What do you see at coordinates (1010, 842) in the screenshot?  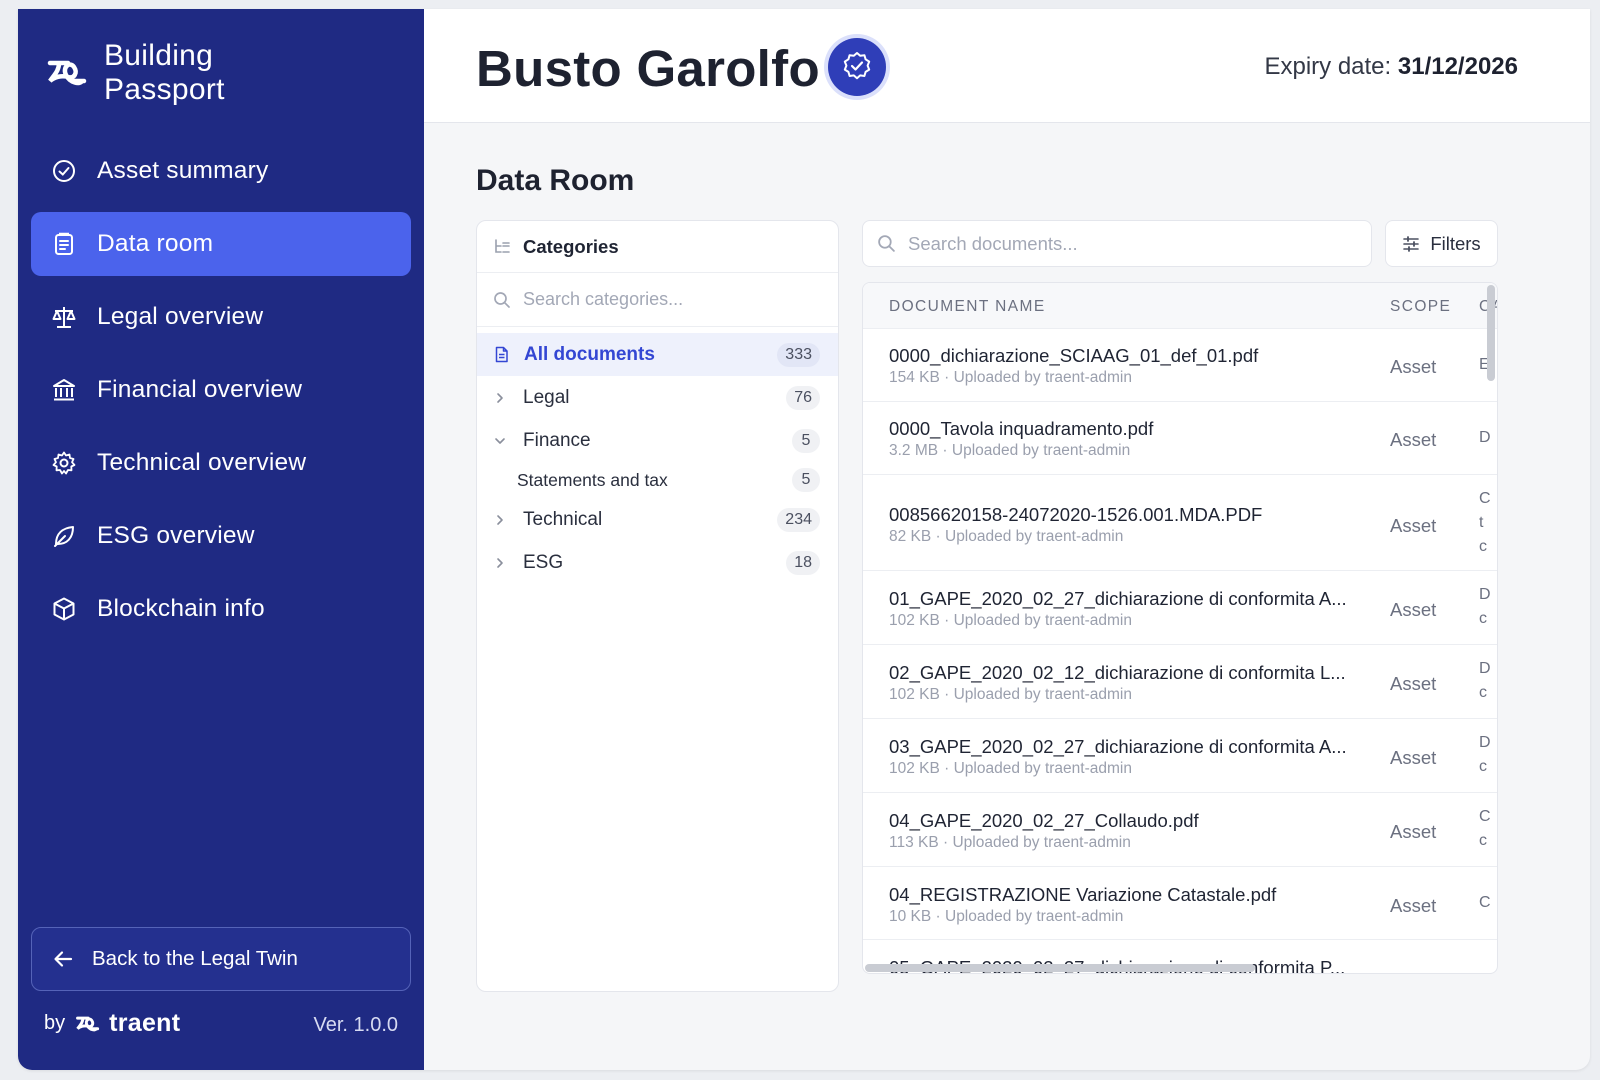 I see `document-meta: 113 KB · Uploaded by traent-admin` at bounding box center [1010, 842].